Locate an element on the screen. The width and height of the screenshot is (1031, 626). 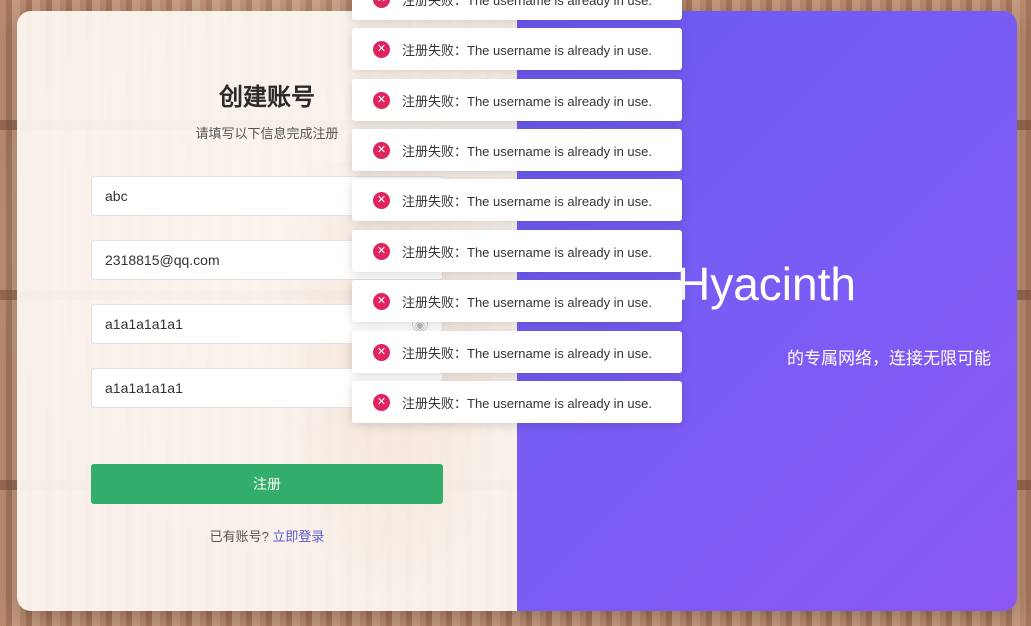
login-prompt: 已有账号? 立即登录 is located at coordinates (267, 535).